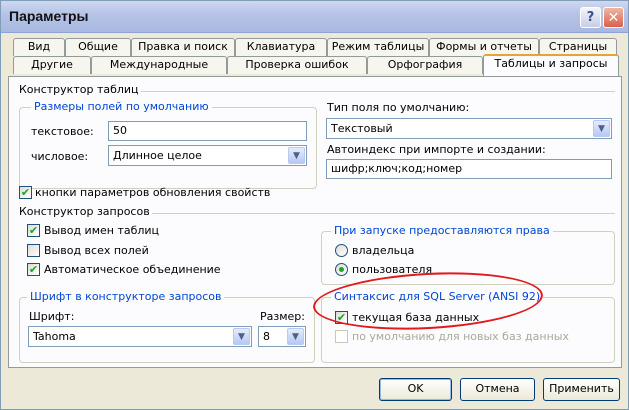  I want to click on size-select: 8 ▼, so click(282, 336).